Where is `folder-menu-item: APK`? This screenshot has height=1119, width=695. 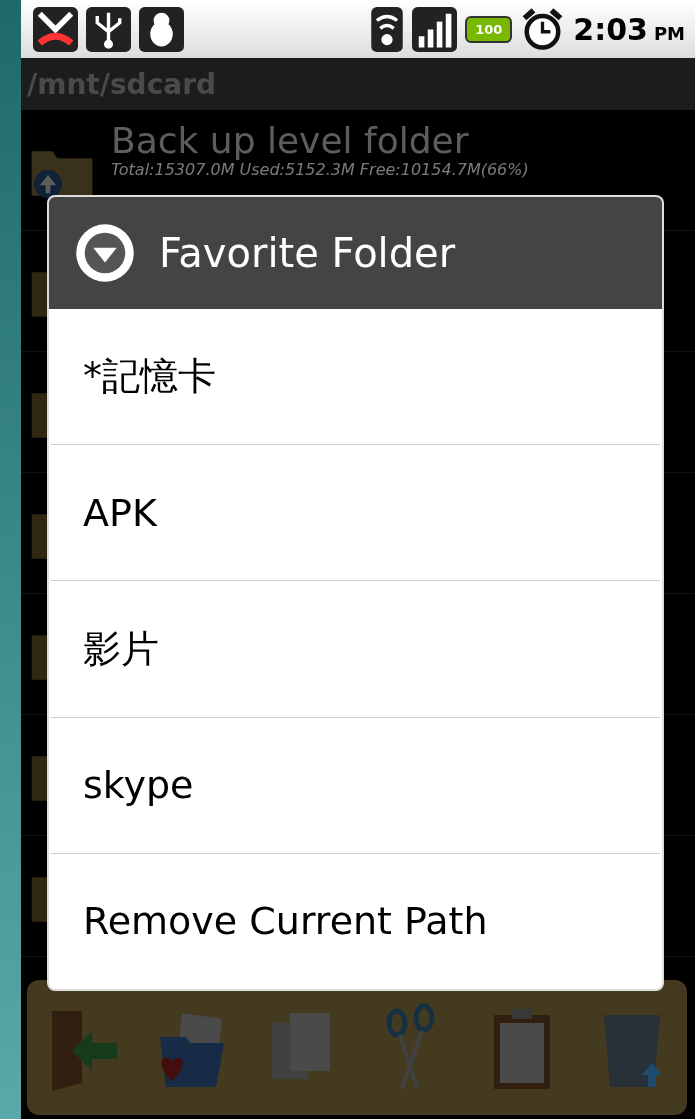
folder-menu-item: APK is located at coordinates (355, 513).